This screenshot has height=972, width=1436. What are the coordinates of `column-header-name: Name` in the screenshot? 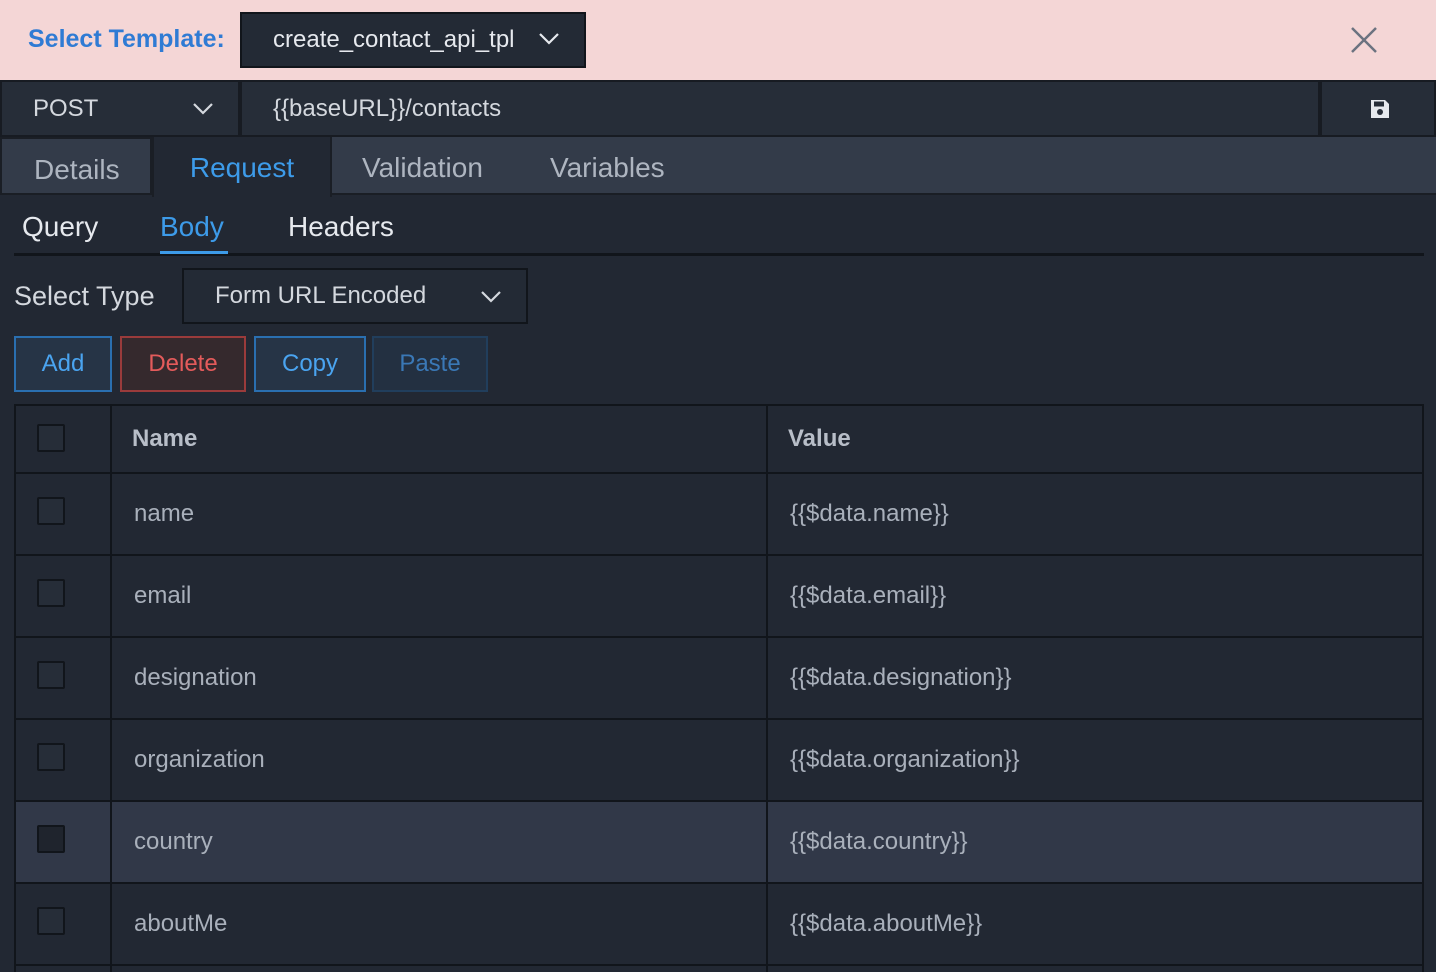 It's located at (440, 439).